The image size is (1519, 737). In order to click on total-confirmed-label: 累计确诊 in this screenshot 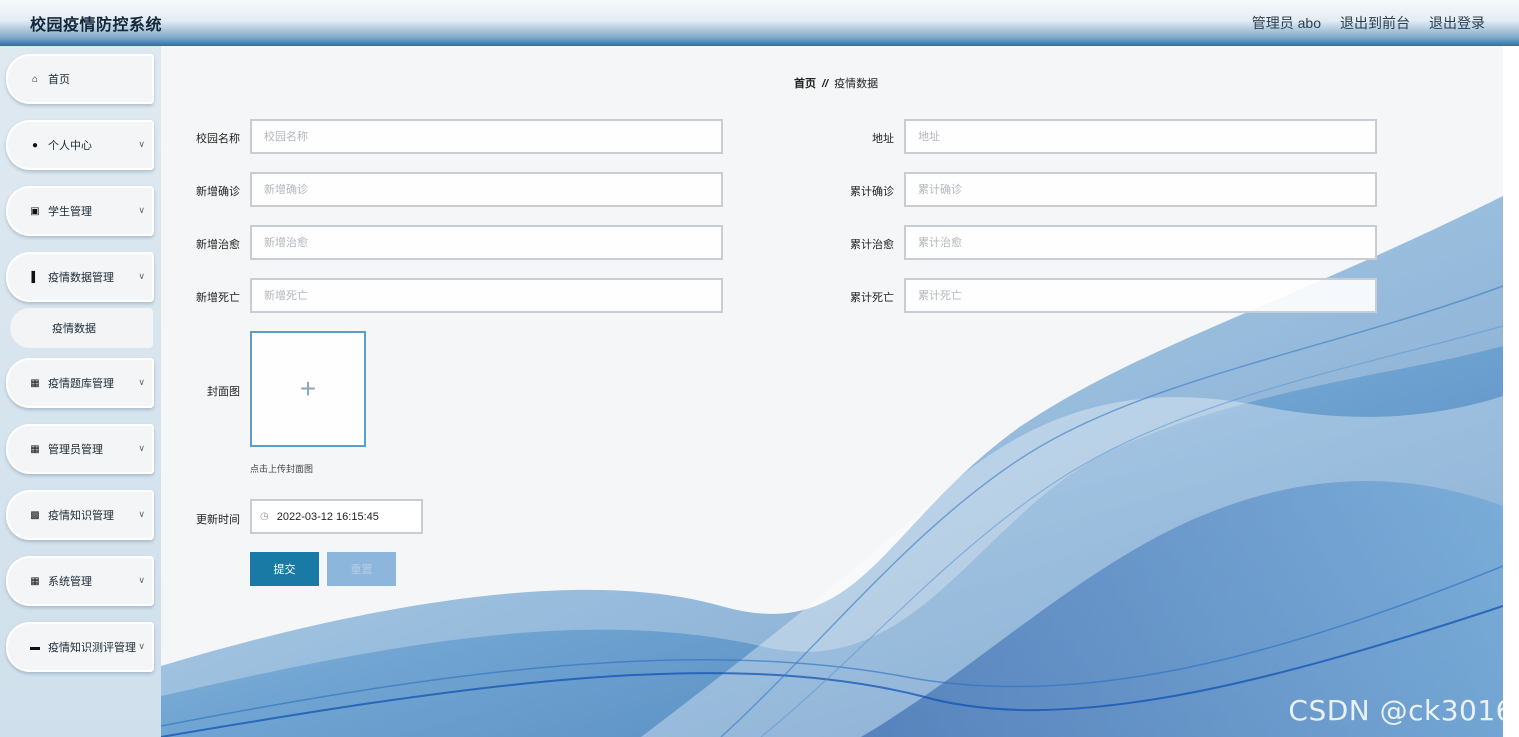, I will do `click(872, 192)`.